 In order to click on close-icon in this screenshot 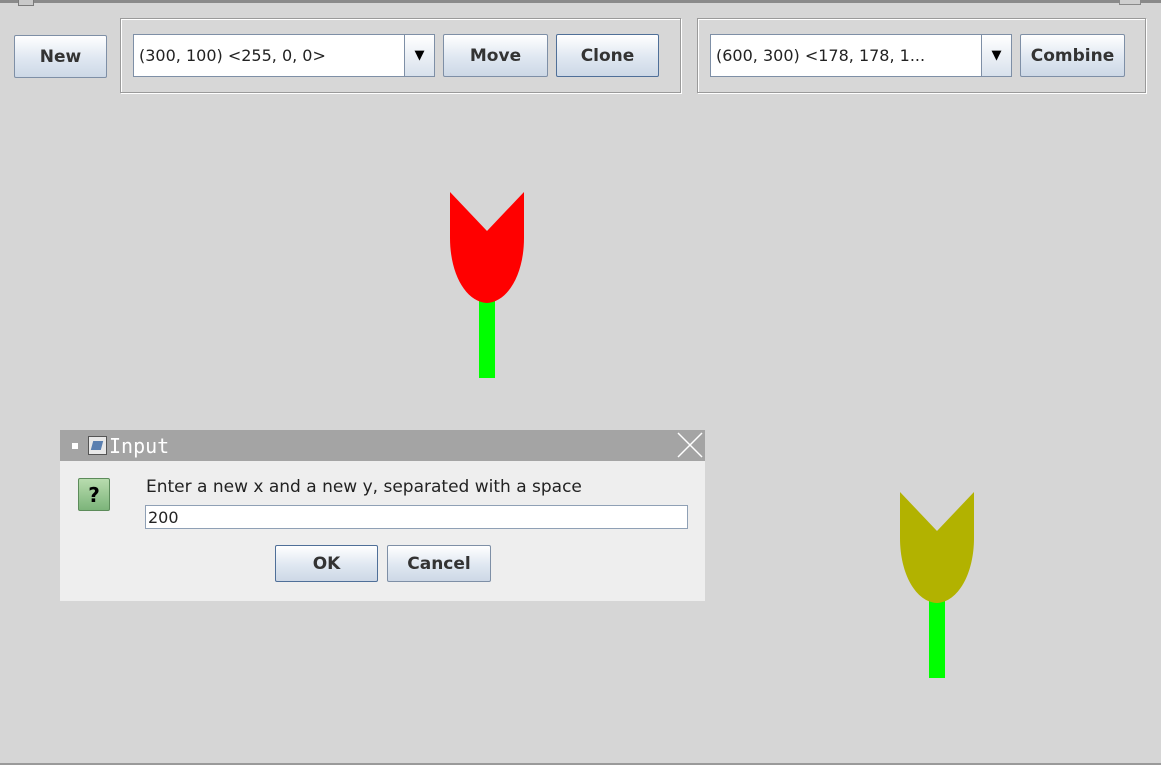, I will do `click(690, 445)`.